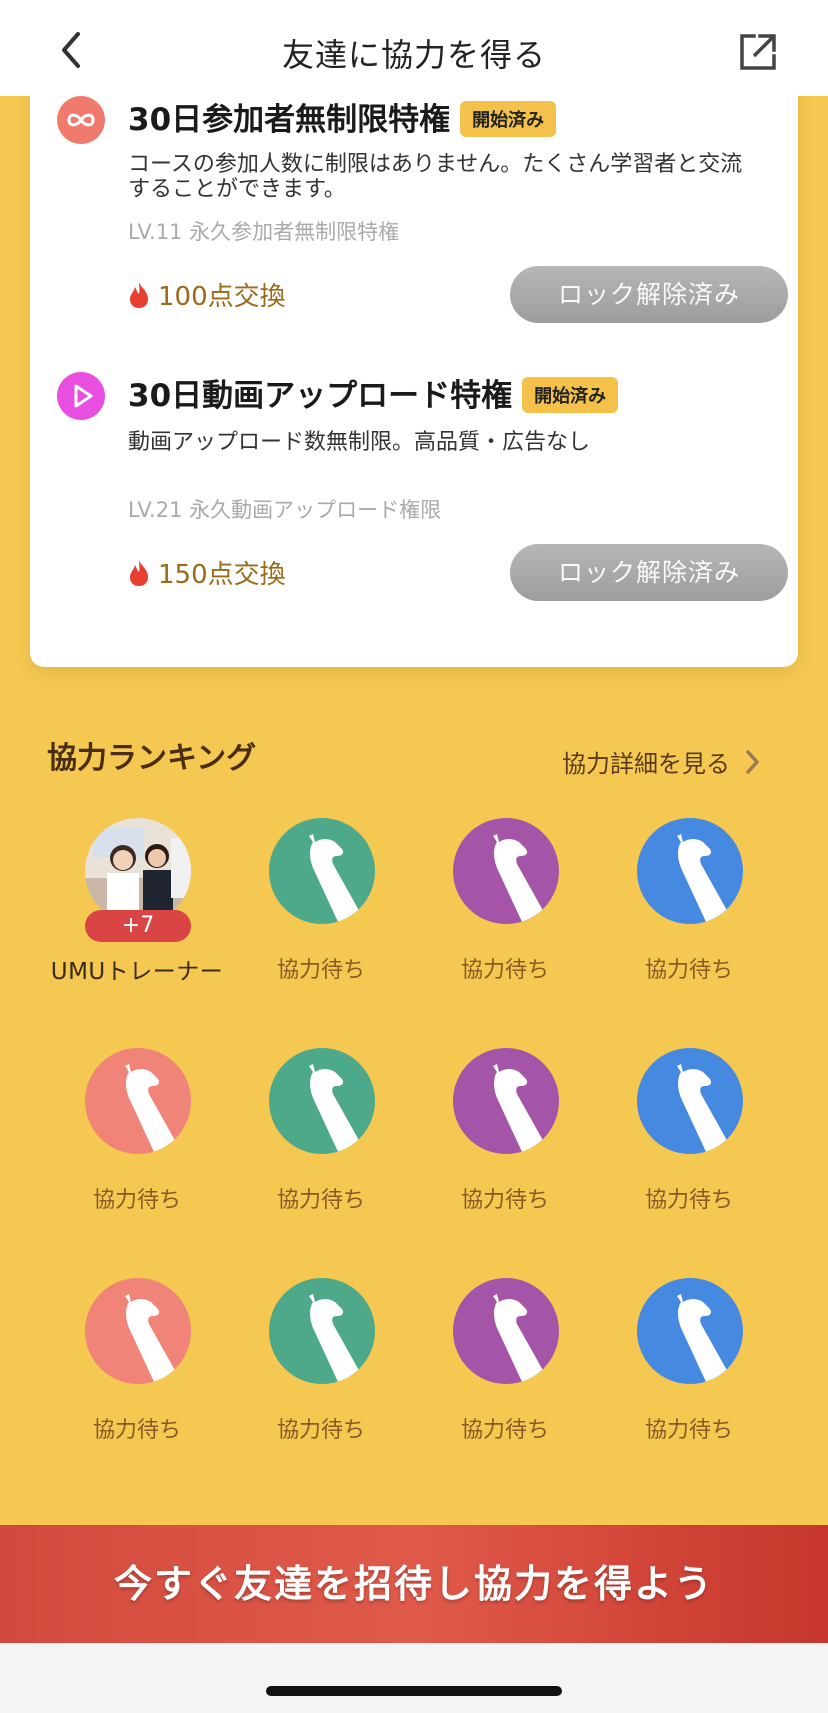 The height and width of the screenshot is (1713, 828). What do you see at coordinates (81, 120) in the screenshot?
I see `infinity-icon` at bounding box center [81, 120].